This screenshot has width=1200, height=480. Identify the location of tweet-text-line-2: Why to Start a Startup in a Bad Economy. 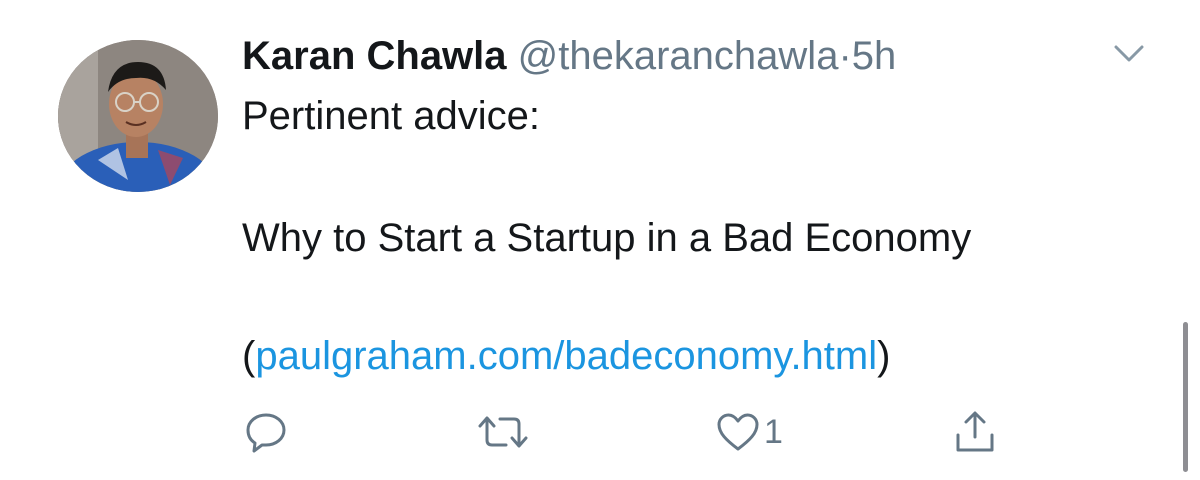
(607, 238).